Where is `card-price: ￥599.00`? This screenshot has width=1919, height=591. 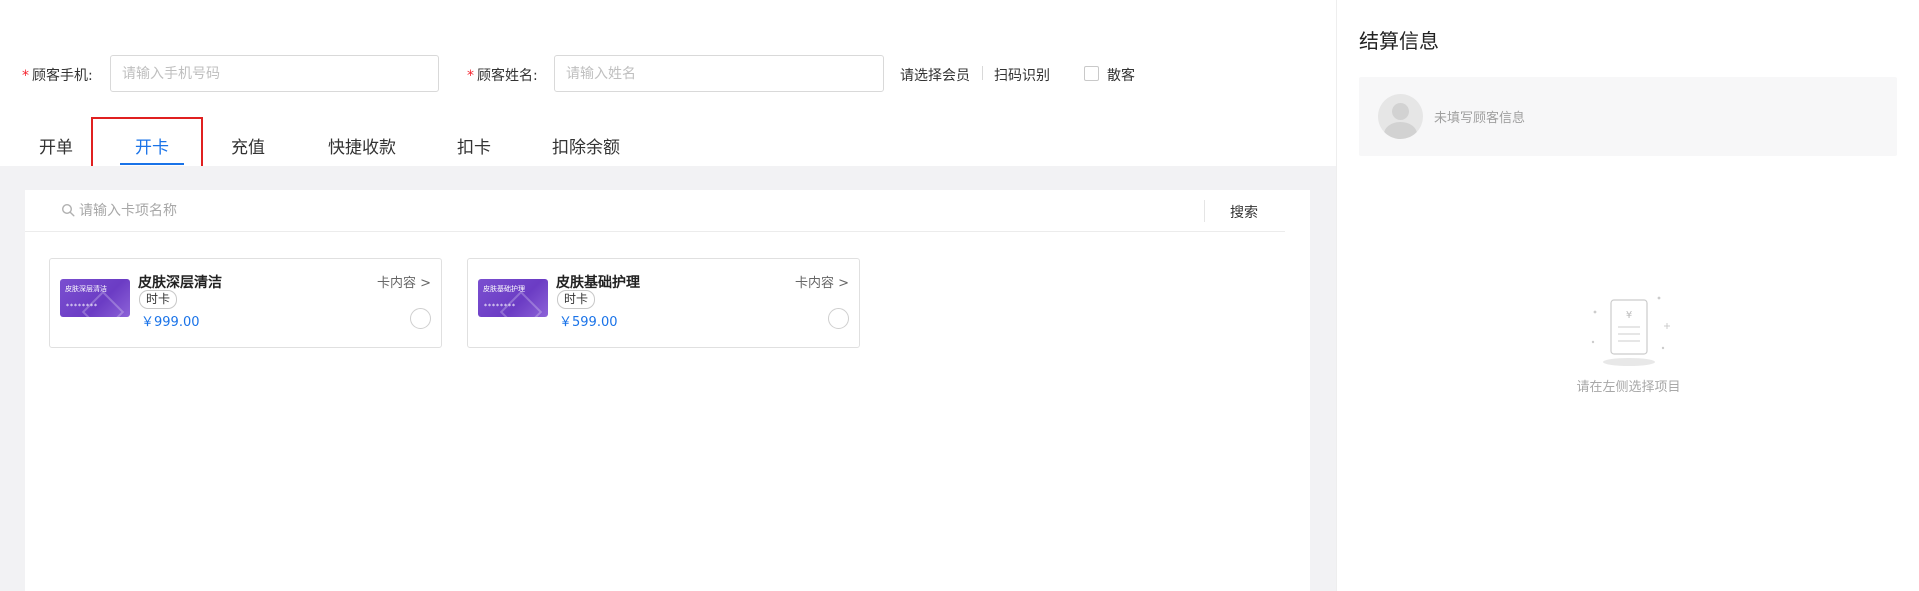 card-price: ￥599.00 is located at coordinates (588, 322).